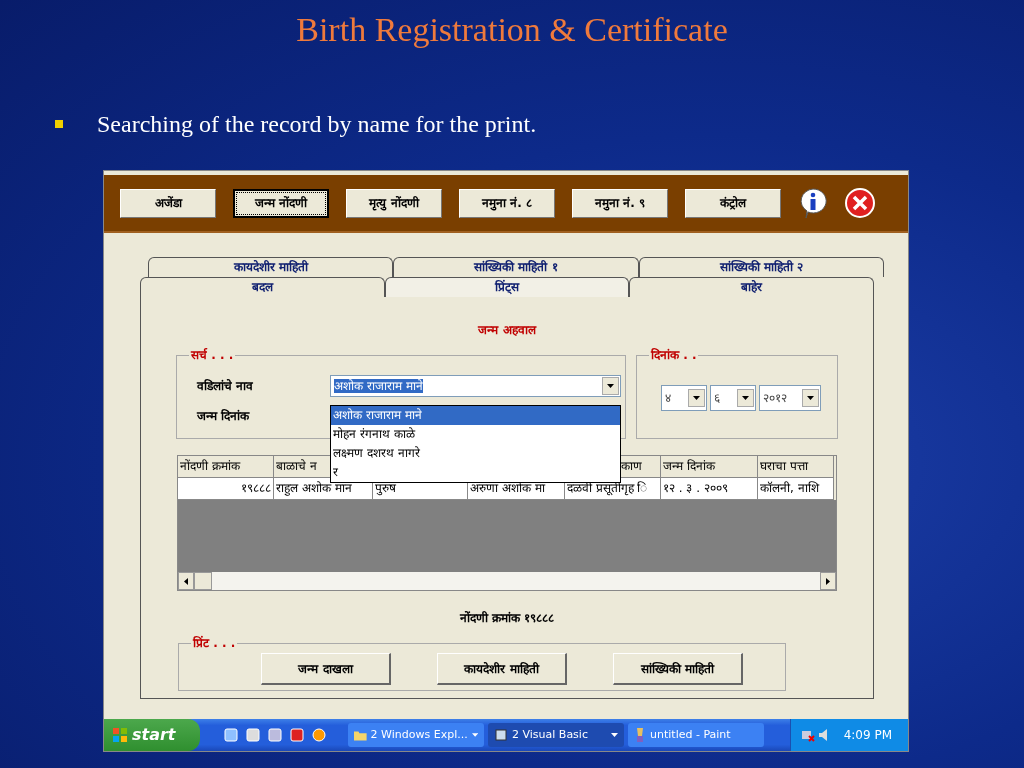 The width and height of the screenshot is (1024, 768). Describe the element at coordinates (673, 355) in the screenshot. I see `group-title: दिनांक . .` at that location.